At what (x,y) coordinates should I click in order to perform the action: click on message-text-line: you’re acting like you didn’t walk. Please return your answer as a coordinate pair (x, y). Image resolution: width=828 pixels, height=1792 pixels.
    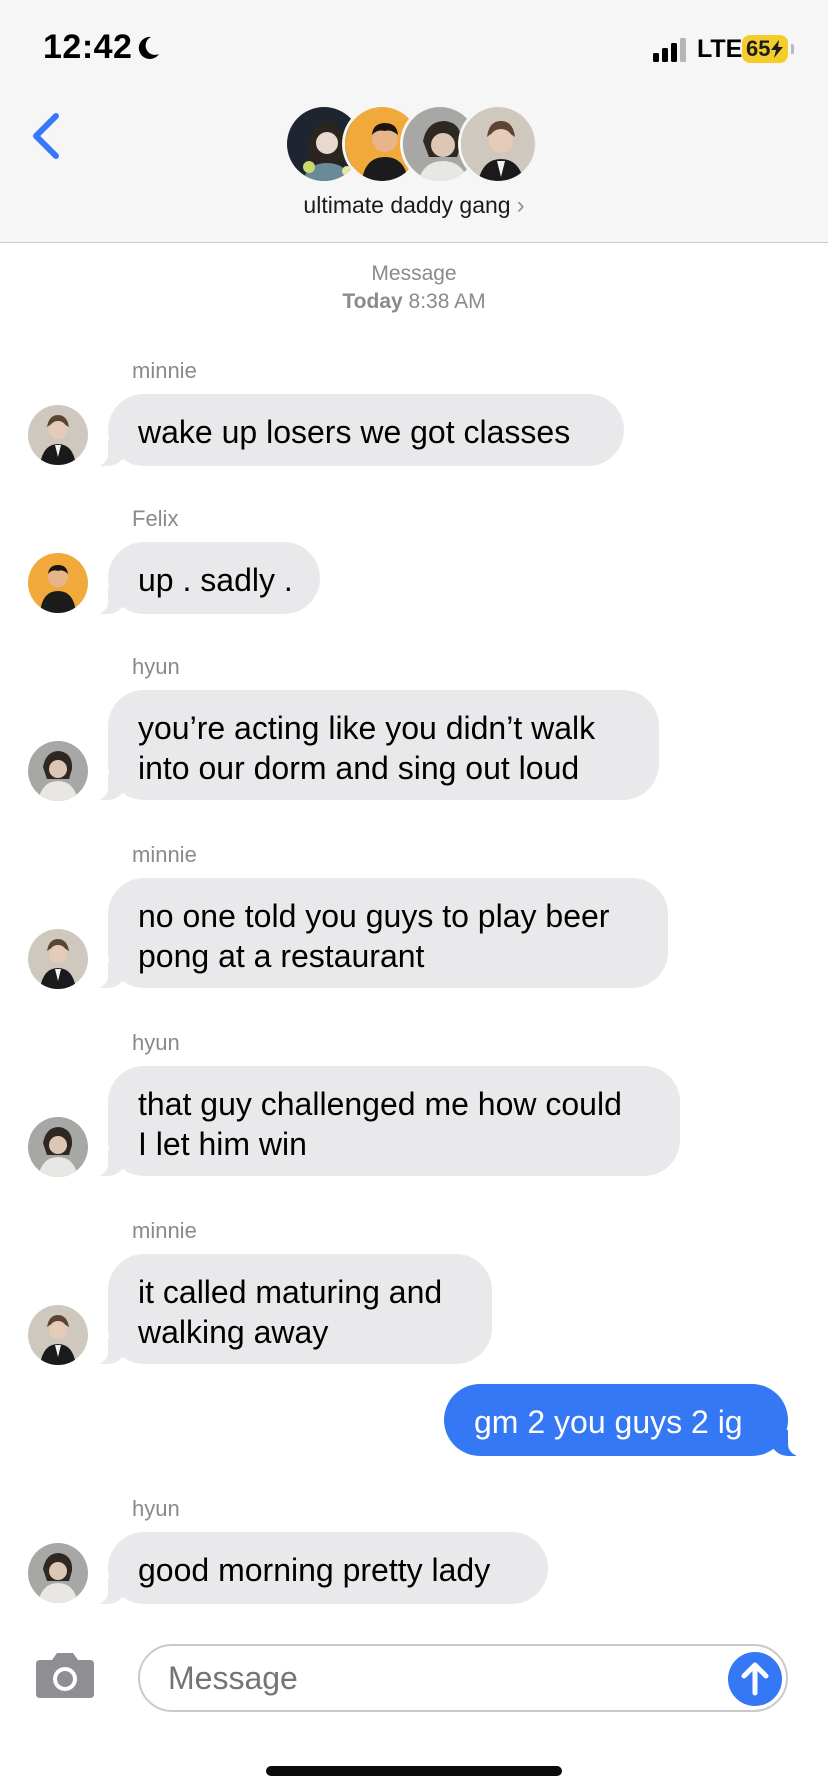
    Looking at the image, I should click on (367, 728).